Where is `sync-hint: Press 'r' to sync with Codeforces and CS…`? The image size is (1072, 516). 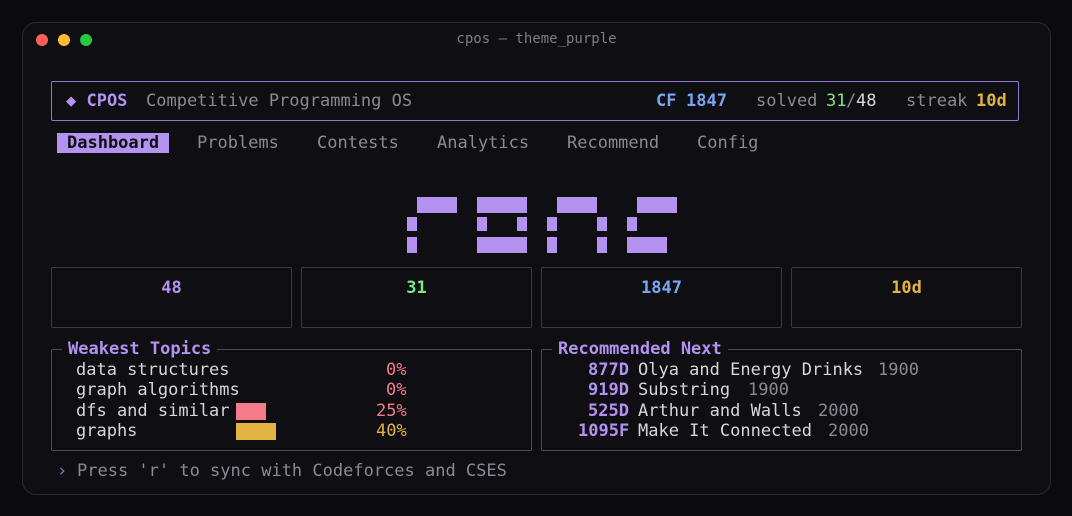 sync-hint: Press 'r' to sync with Codeforces and CS… is located at coordinates (292, 471).